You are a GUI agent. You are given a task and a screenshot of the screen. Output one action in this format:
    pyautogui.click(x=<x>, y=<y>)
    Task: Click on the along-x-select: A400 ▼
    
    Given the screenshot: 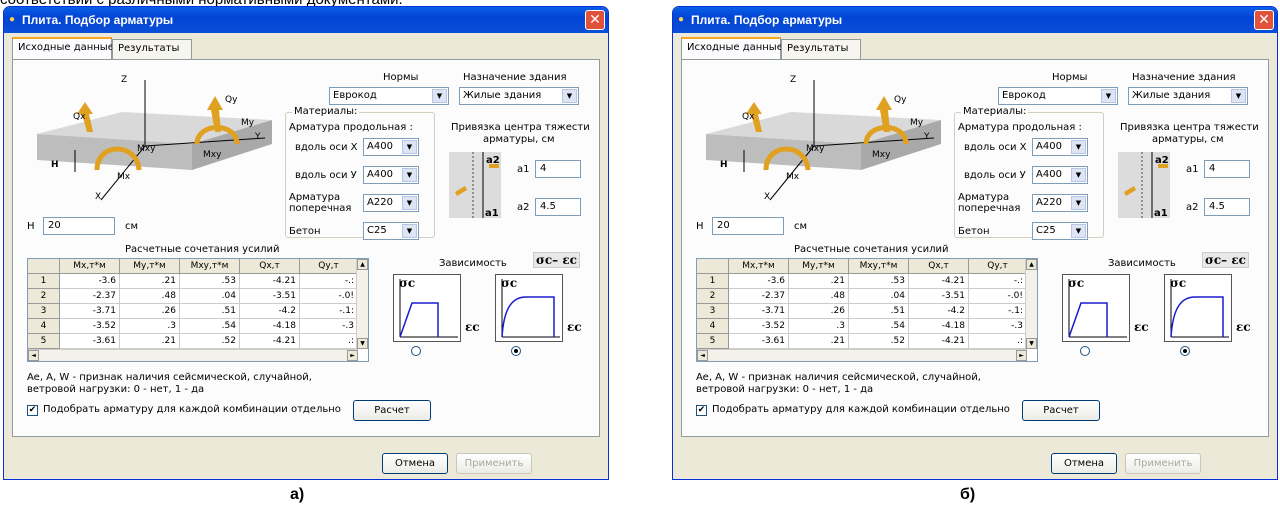 What is the action you would take?
    pyautogui.click(x=391, y=147)
    